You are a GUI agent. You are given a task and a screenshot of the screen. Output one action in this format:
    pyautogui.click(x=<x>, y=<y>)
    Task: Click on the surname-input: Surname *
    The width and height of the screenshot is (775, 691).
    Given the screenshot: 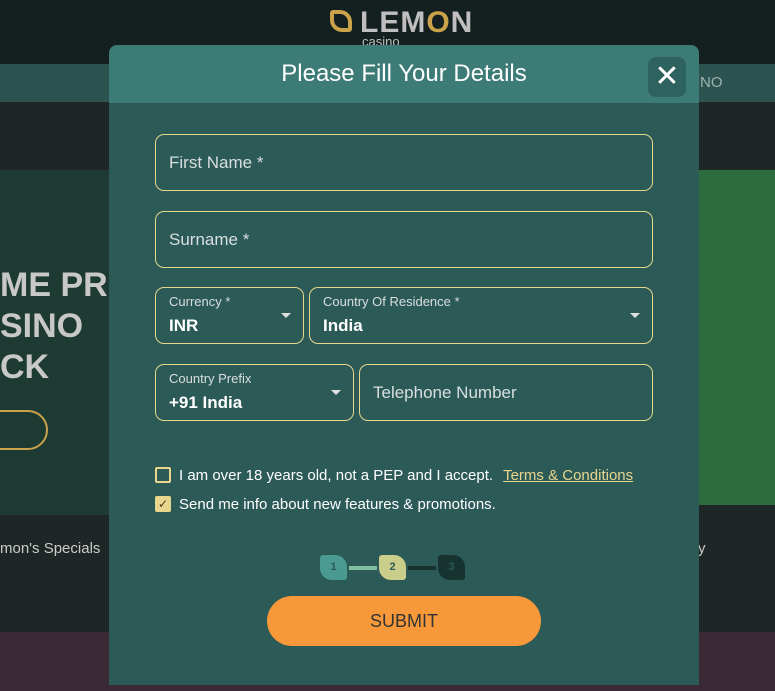 What is the action you would take?
    pyautogui.click(x=404, y=239)
    